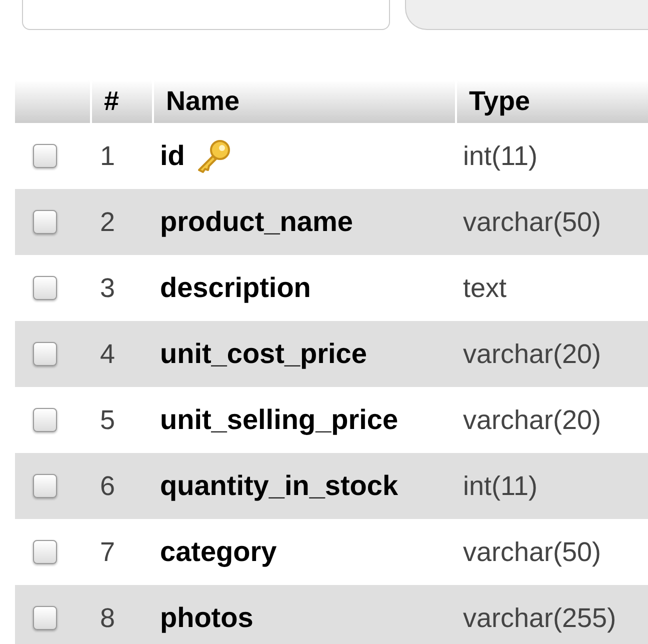 The width and height of the screenshot is (648, 644). I want to click on row-number: 1, so click(108, 155).